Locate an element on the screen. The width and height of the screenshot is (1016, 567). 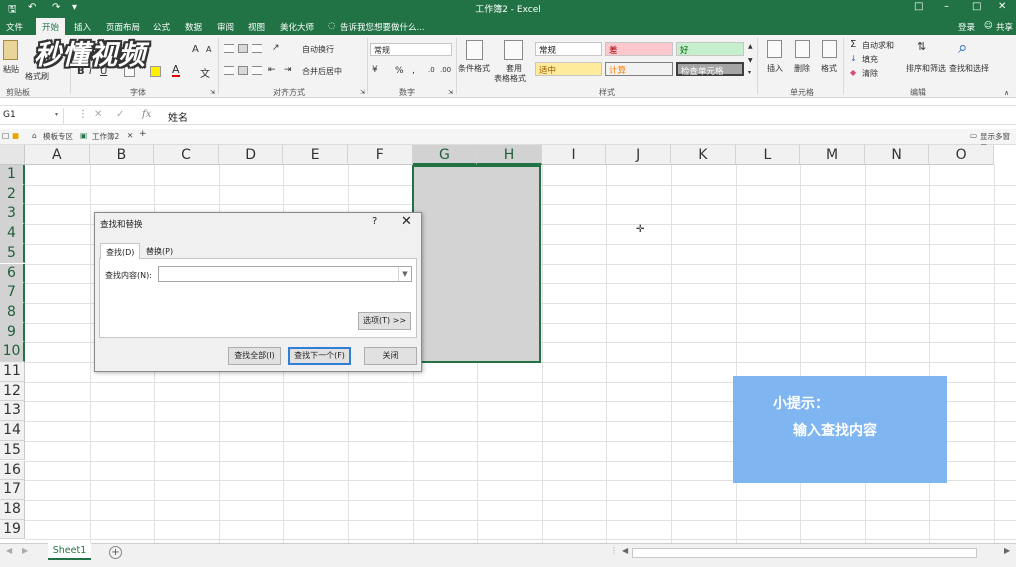
font-dialog-launcher-icon: ⇲ is located at coordinates (212, 92).